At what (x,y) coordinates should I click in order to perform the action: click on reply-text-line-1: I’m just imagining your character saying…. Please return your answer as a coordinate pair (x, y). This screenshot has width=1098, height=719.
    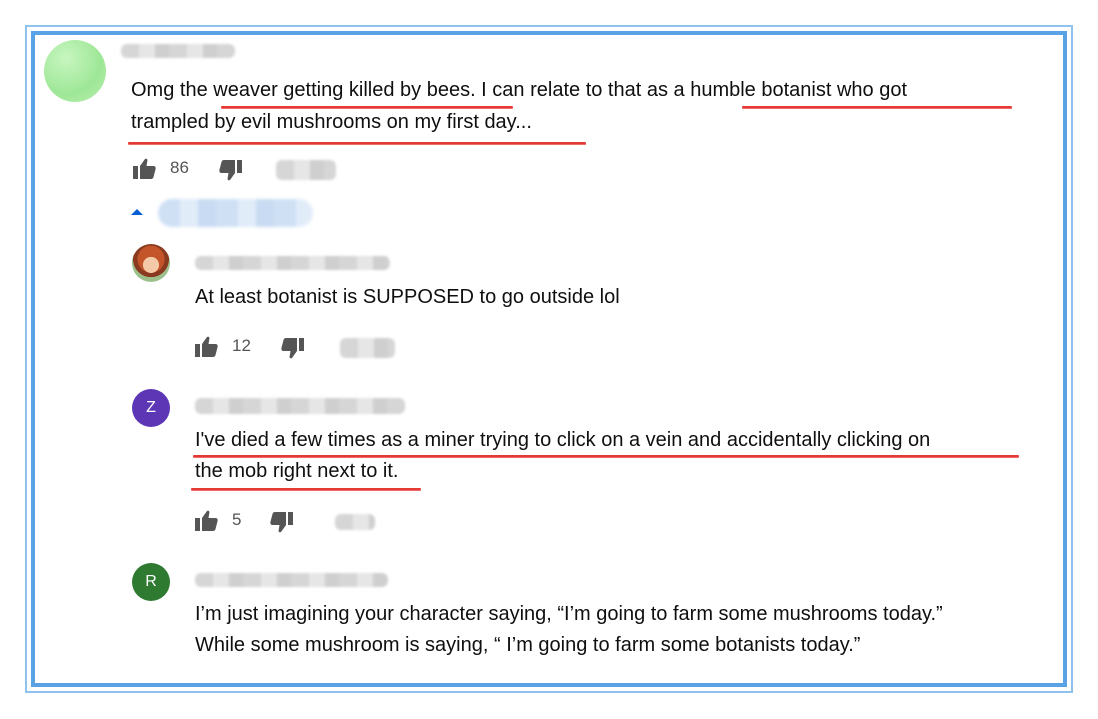
    Looking at the image, I should click on (569, 614).